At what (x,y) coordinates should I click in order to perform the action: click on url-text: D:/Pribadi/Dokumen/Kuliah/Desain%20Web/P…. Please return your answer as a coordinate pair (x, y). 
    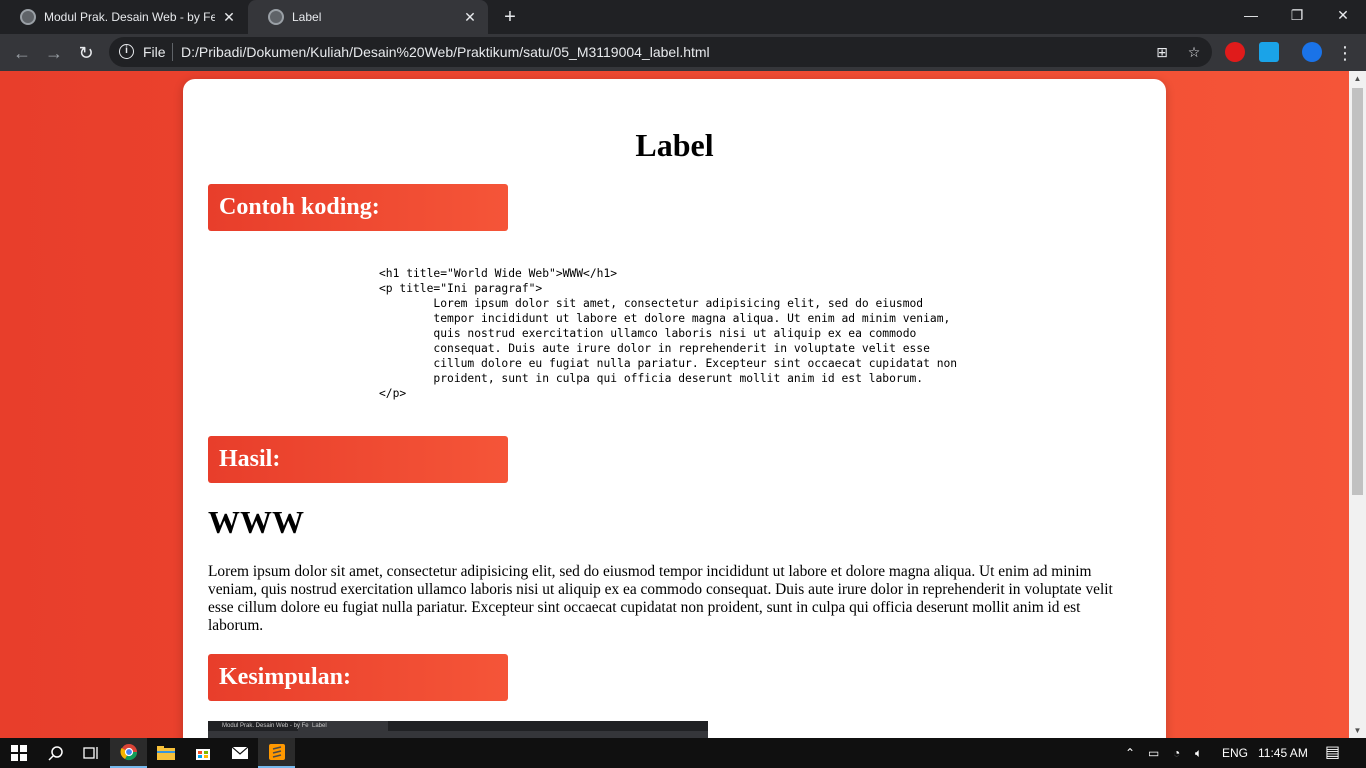
    Looking at the image, I should click on (445, 52).